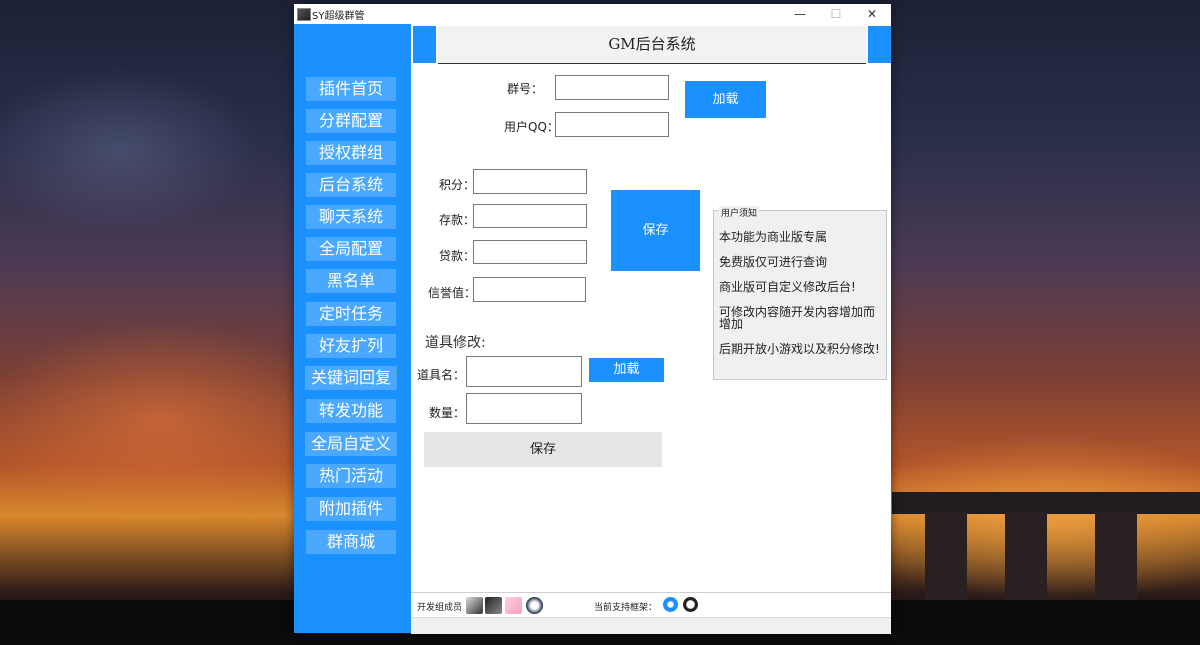  Describe the element at coordinates (612, 124) in the screenshot. I see `user-qq-input` at that location.